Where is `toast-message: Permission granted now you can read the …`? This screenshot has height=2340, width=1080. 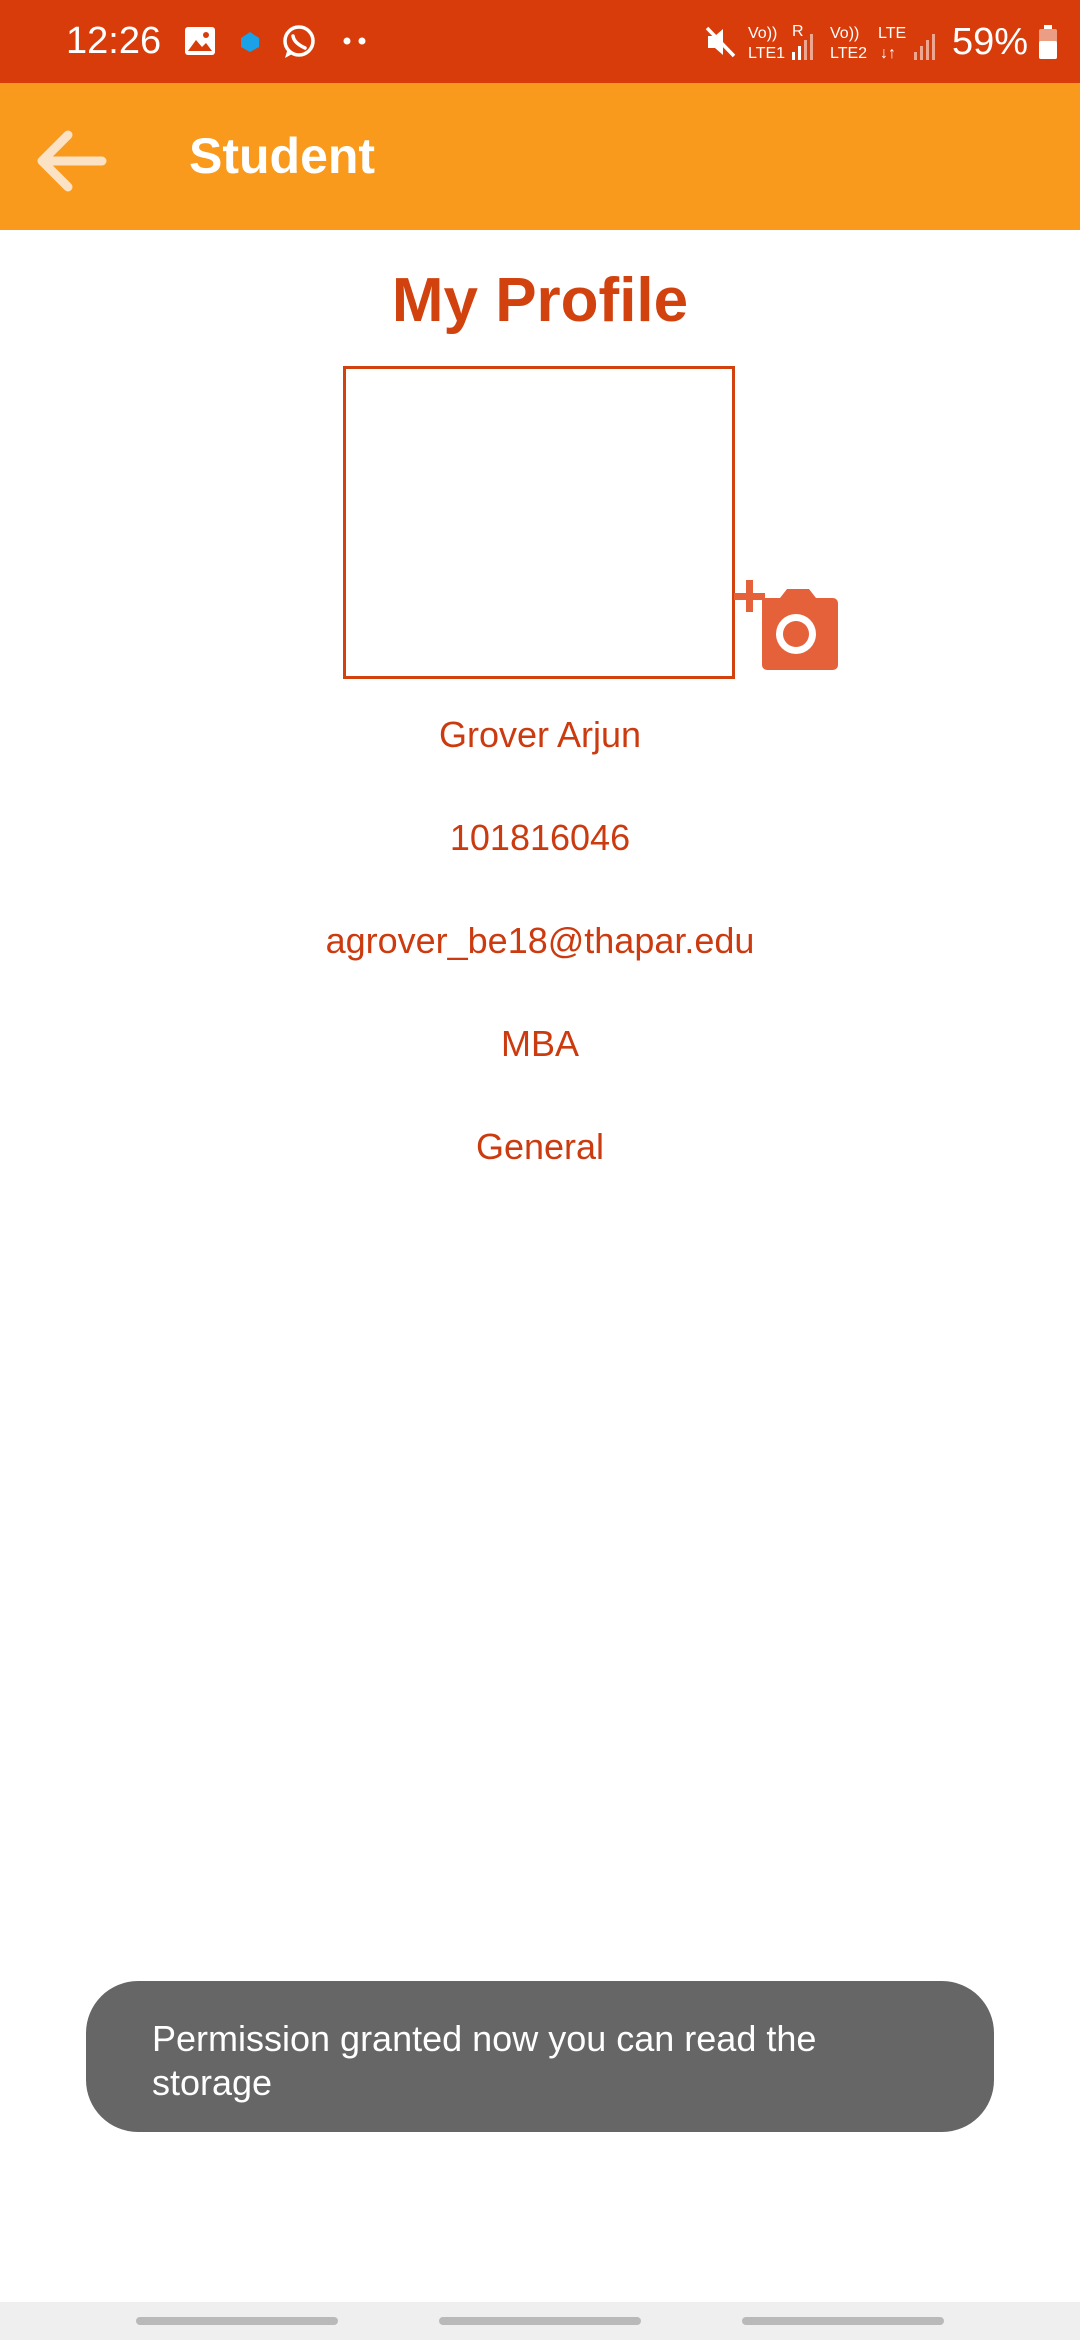 toast-message: Permission granted now you can read the … is located at coordinates (484, 2060).